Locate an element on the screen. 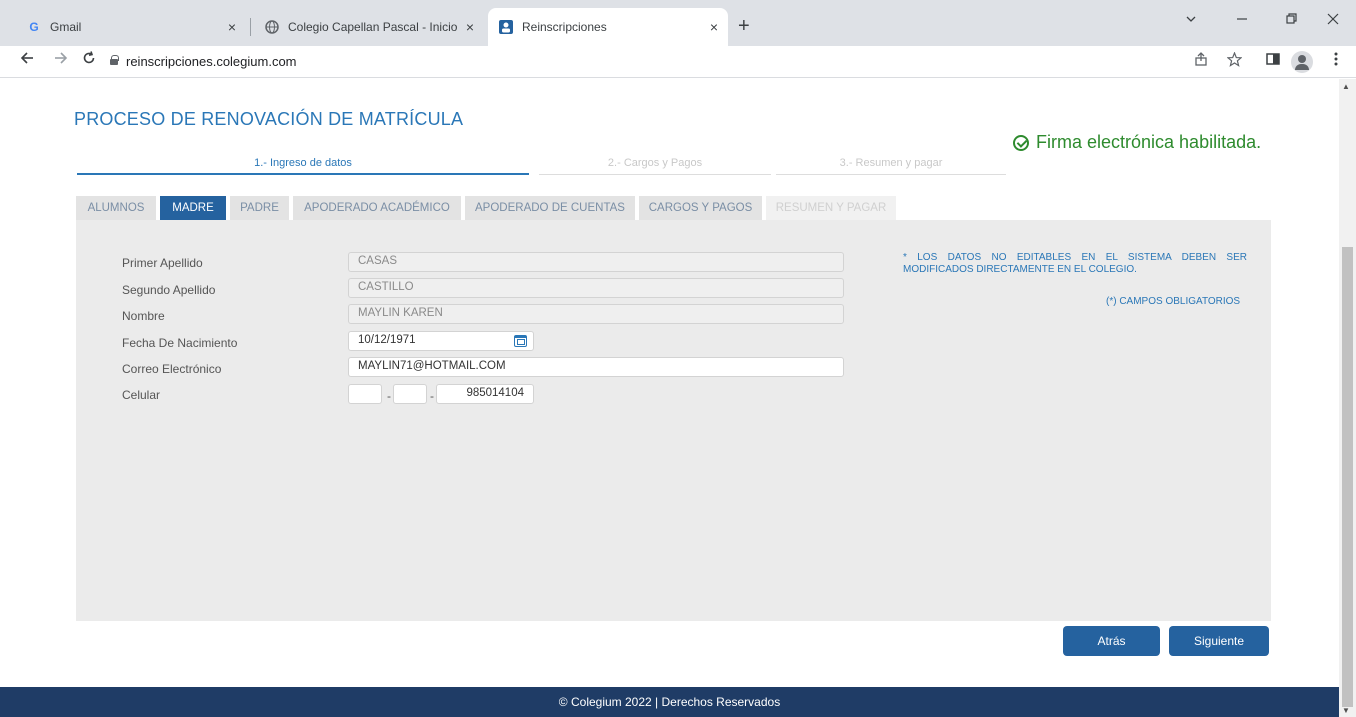  step-resumen-pagar: 3.- Resumen y pagar is located at coordinates (891, 166).